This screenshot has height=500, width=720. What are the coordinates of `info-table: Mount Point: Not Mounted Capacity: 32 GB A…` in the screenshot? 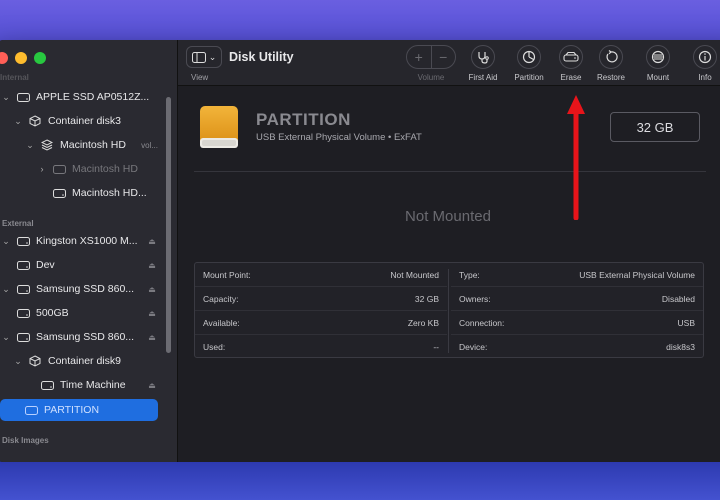 It's located at (449, 310).